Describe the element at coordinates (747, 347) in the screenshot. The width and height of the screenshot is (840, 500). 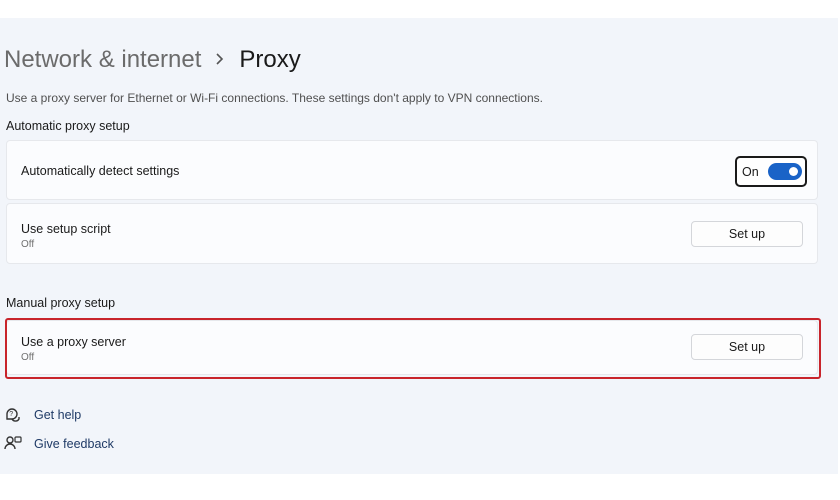
I see `proxy-server-setup-button: Set up` at that location.